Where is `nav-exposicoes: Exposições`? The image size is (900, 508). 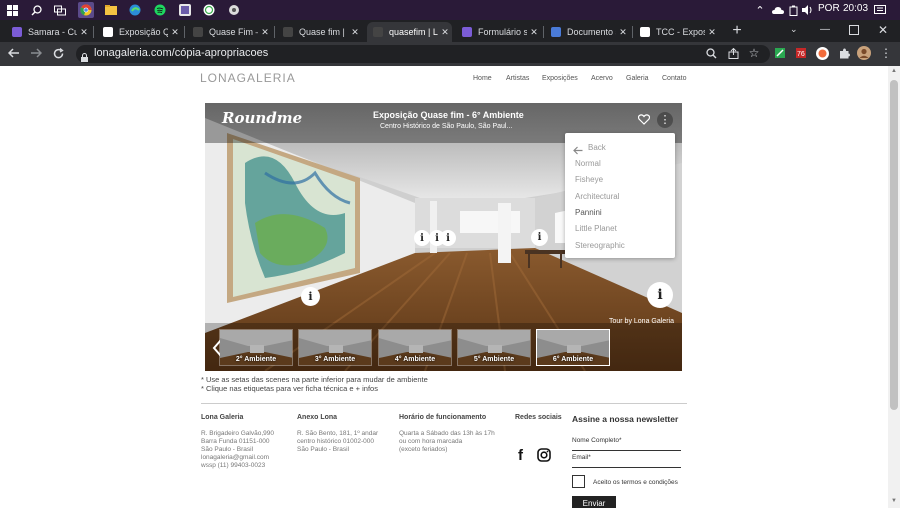
nav-exposicoes: Exposições is located at coordinates (560, 78).